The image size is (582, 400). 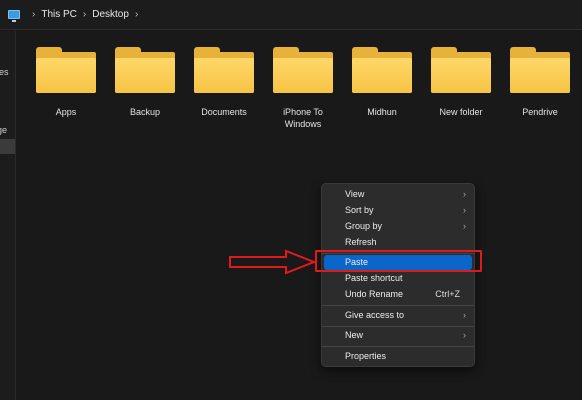 I want to click on folder-item: Apps, so click(x=66, y=79).